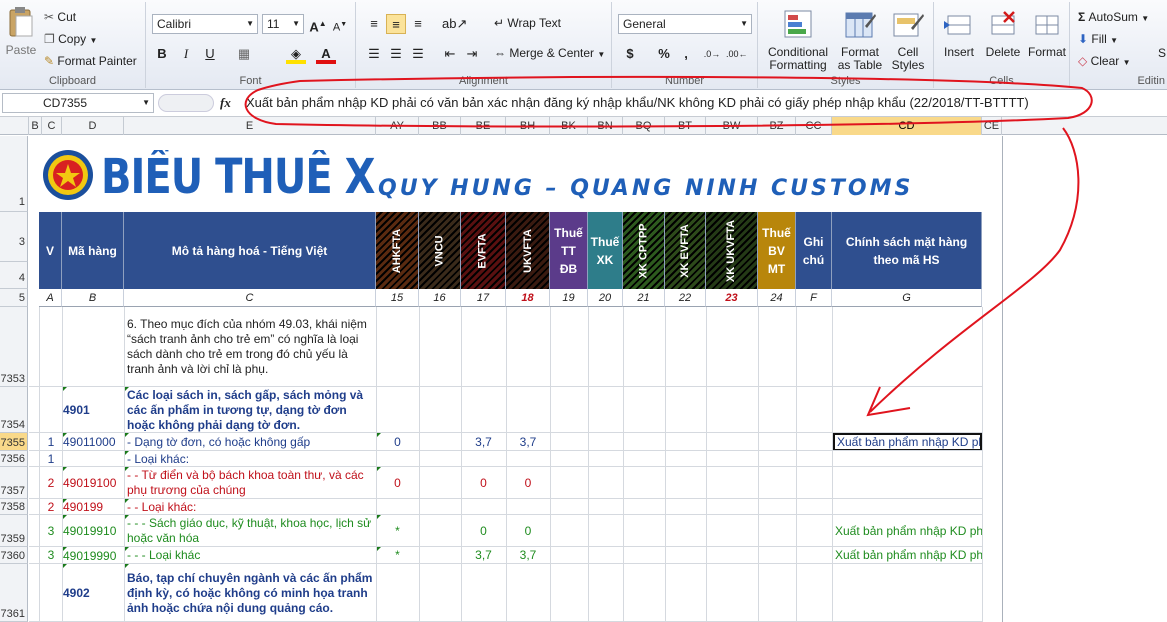 This screenshot has width=1167, height=622. What do you see at coordinates (35, 126) in the screenshot?
I see `column-header: B` at bounding box center [35, 126].